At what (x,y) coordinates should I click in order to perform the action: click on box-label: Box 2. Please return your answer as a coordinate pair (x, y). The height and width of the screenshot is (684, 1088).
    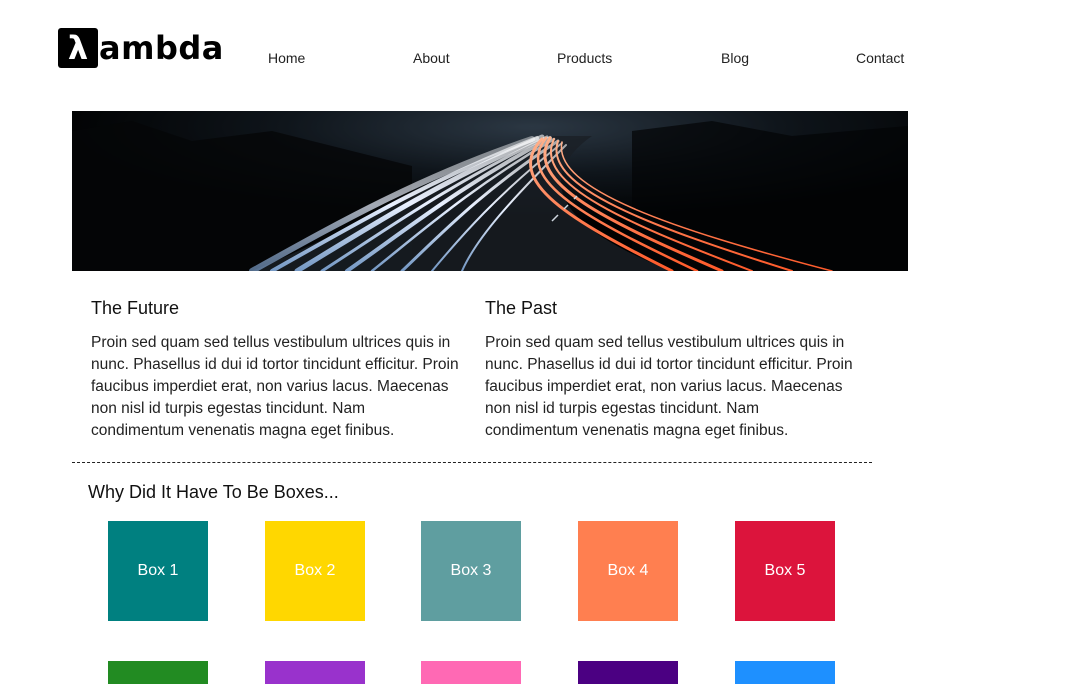
    Looking at the image, I should click on (315, 570).